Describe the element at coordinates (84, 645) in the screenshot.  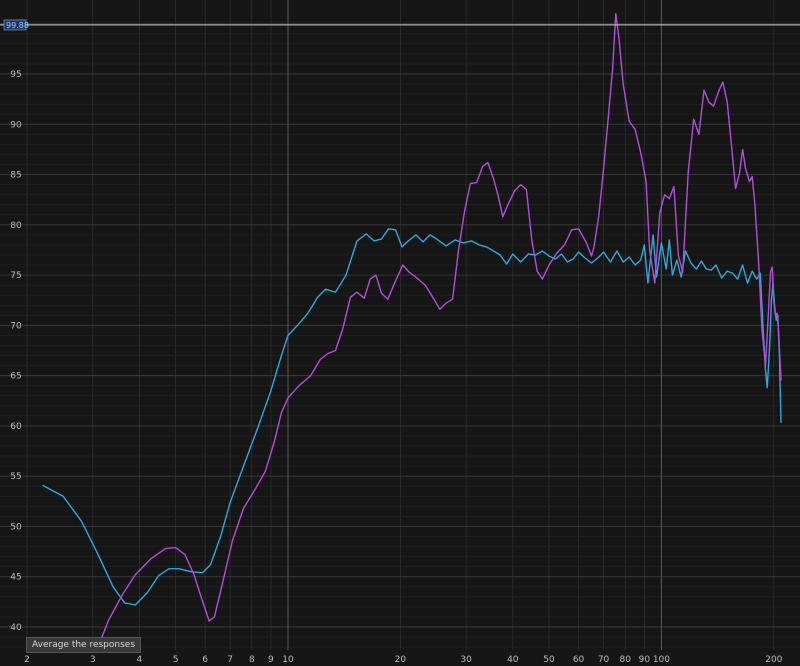
I see `average-responses-tooltip: Average the responses` at that location.